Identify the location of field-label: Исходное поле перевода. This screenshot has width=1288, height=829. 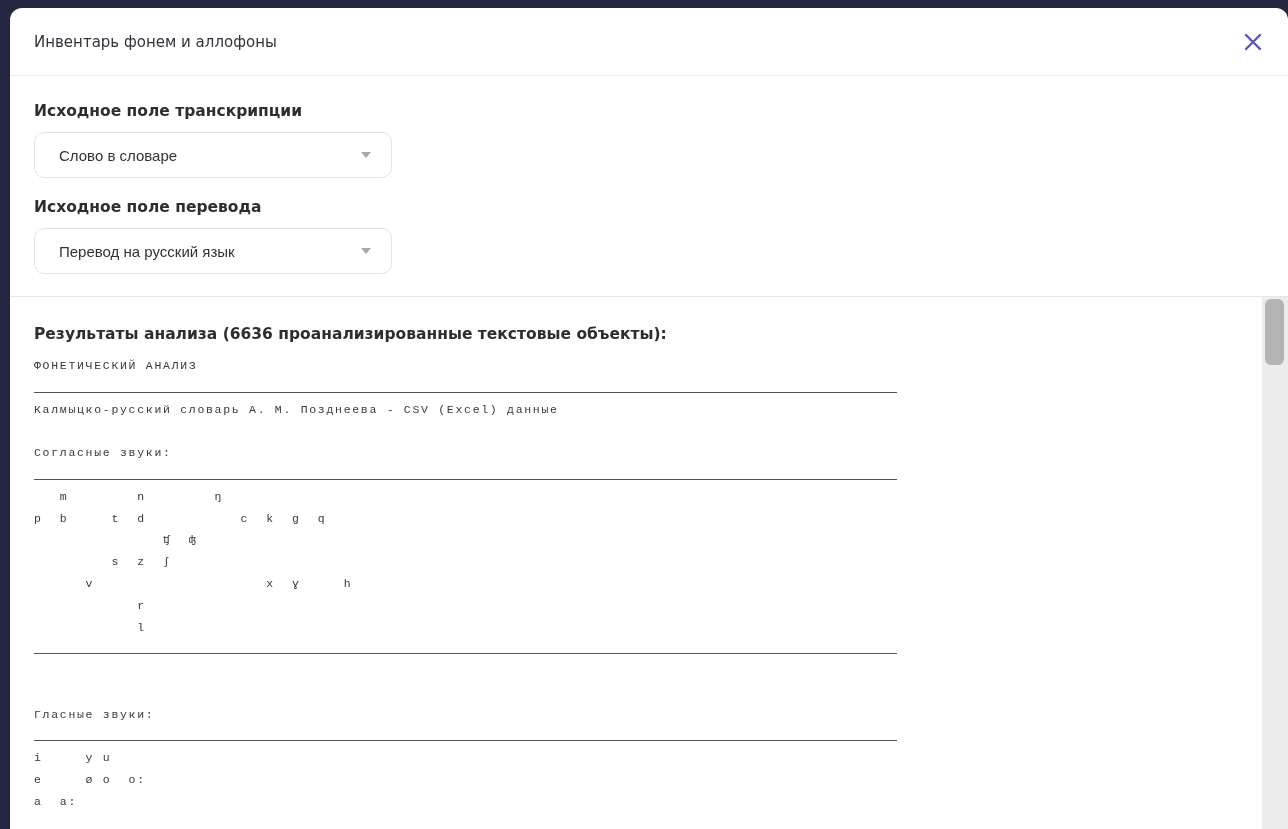
(148, 207).